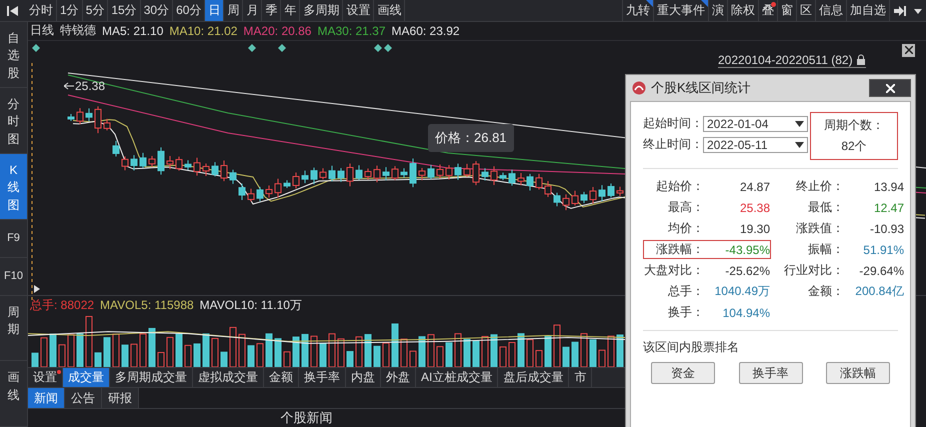 Image resolution: width=926 pixels, height=427 pixels. I want to click on period-tab: 年, so click(290, 10).